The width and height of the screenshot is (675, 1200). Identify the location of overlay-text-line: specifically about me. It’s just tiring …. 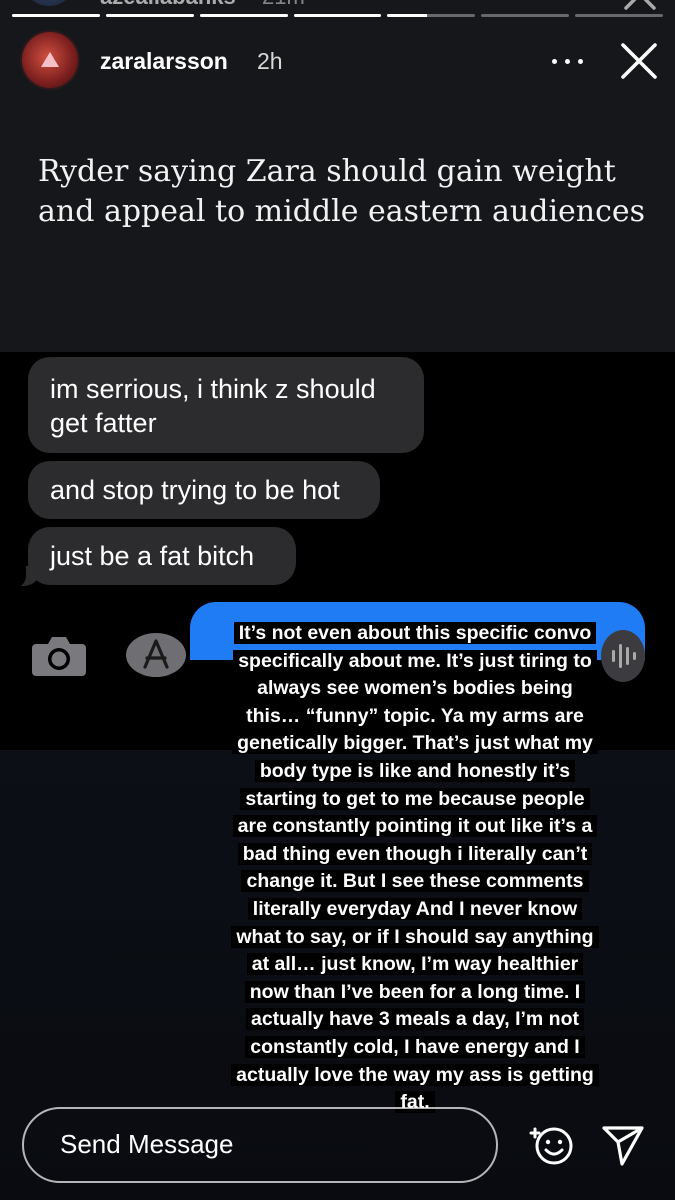
(415, 662).